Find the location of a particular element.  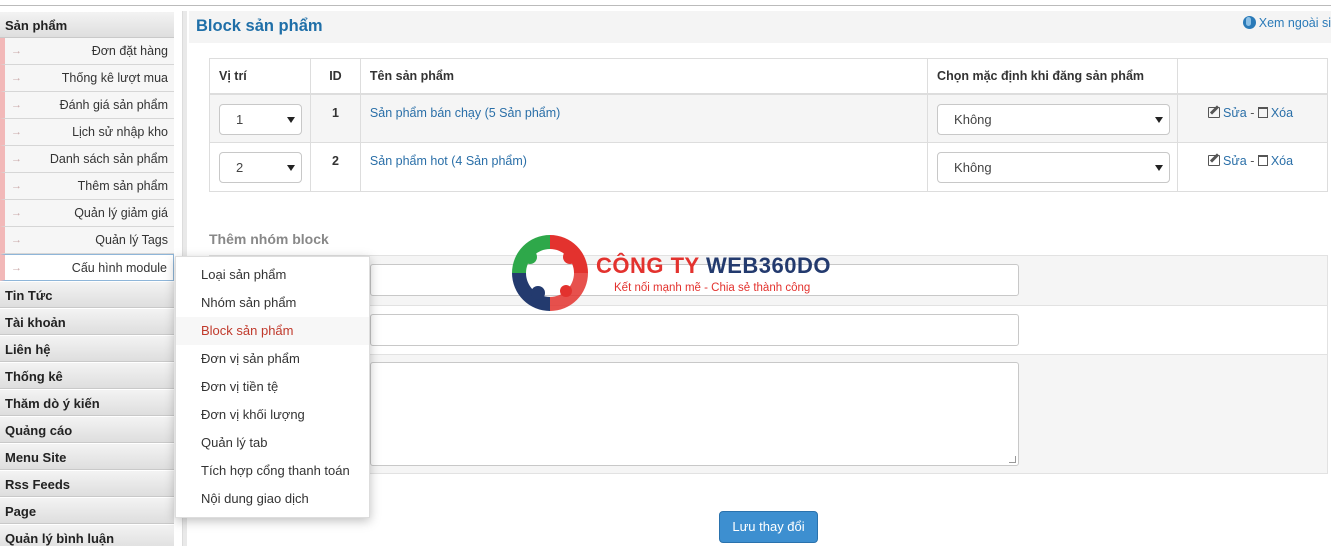

sidebar-section-tham-do-y-kien: Thăm dò ý kiến is located at coordinates (87, 402).